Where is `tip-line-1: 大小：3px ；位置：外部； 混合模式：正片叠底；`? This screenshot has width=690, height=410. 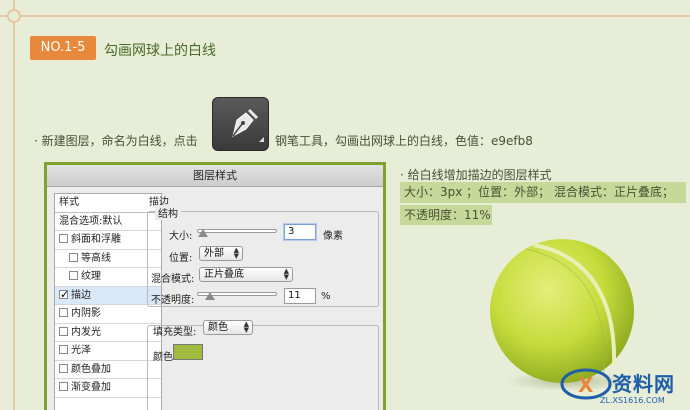
tip-line-1: 大小：3px ；位置：外部； 混合模式：正片叠底； is located at coordinates (543, 192).